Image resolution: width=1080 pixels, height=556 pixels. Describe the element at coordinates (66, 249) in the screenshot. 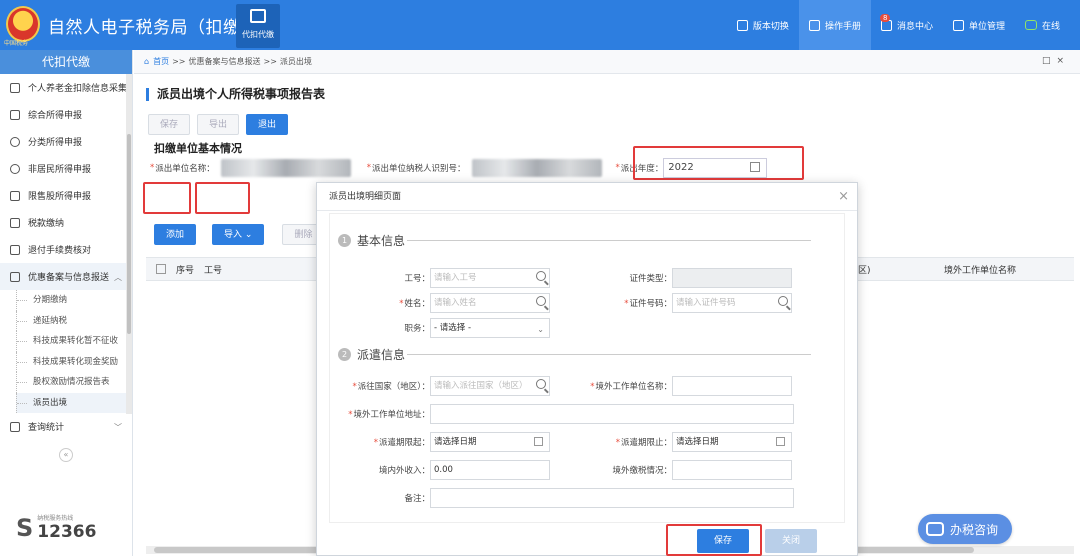

I see `sidebar-item-refund-fee: 退付手续费核对` at that location.